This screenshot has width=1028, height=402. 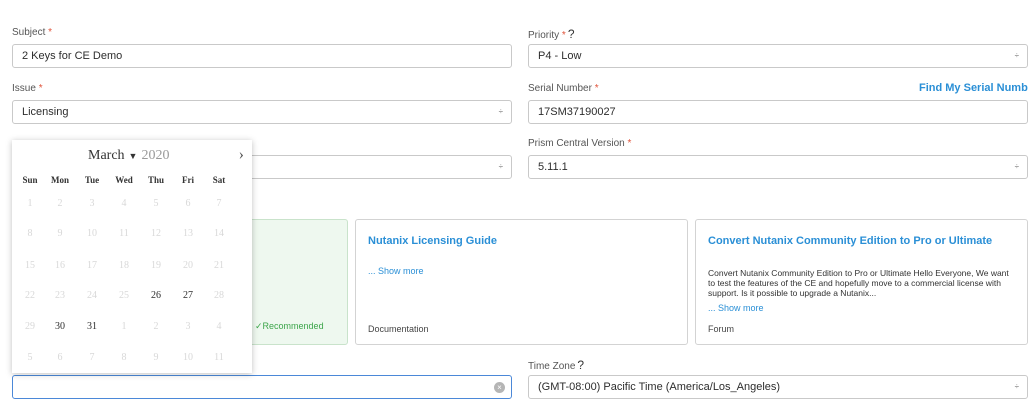 What do you see at coordinates (188, 180) in the screenshot?
I see `weekday-header: Fri` at bounding box center [188, 180].